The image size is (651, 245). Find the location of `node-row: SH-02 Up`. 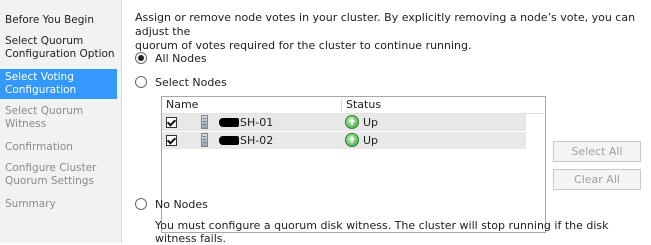

node-row: SH-02 Up is located at coordinates (344, 140).